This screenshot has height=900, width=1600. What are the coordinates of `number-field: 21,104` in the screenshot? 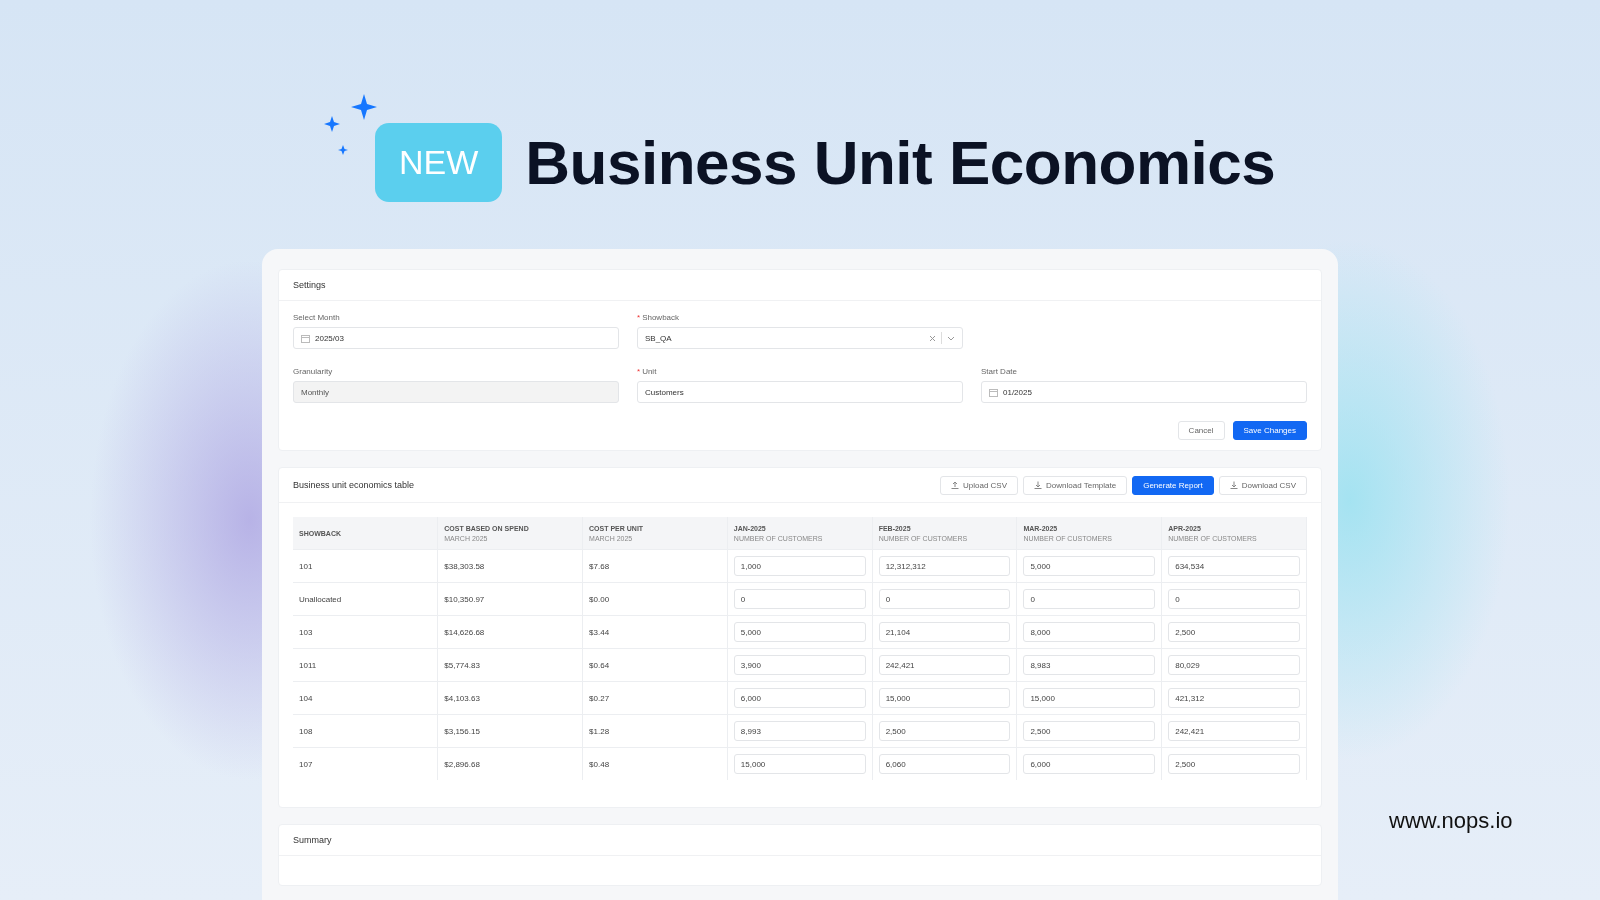 It's located at (944, 632).